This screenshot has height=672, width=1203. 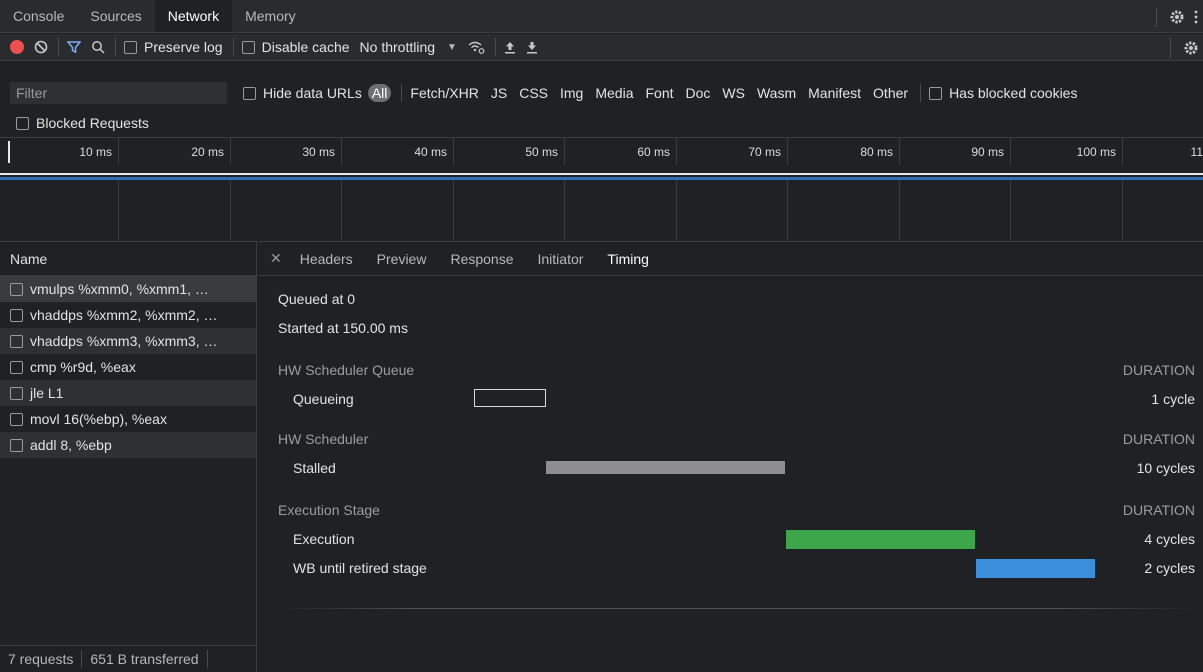 I want to click on preserve-log-label: Preserve log, so click(x=183, y=47).